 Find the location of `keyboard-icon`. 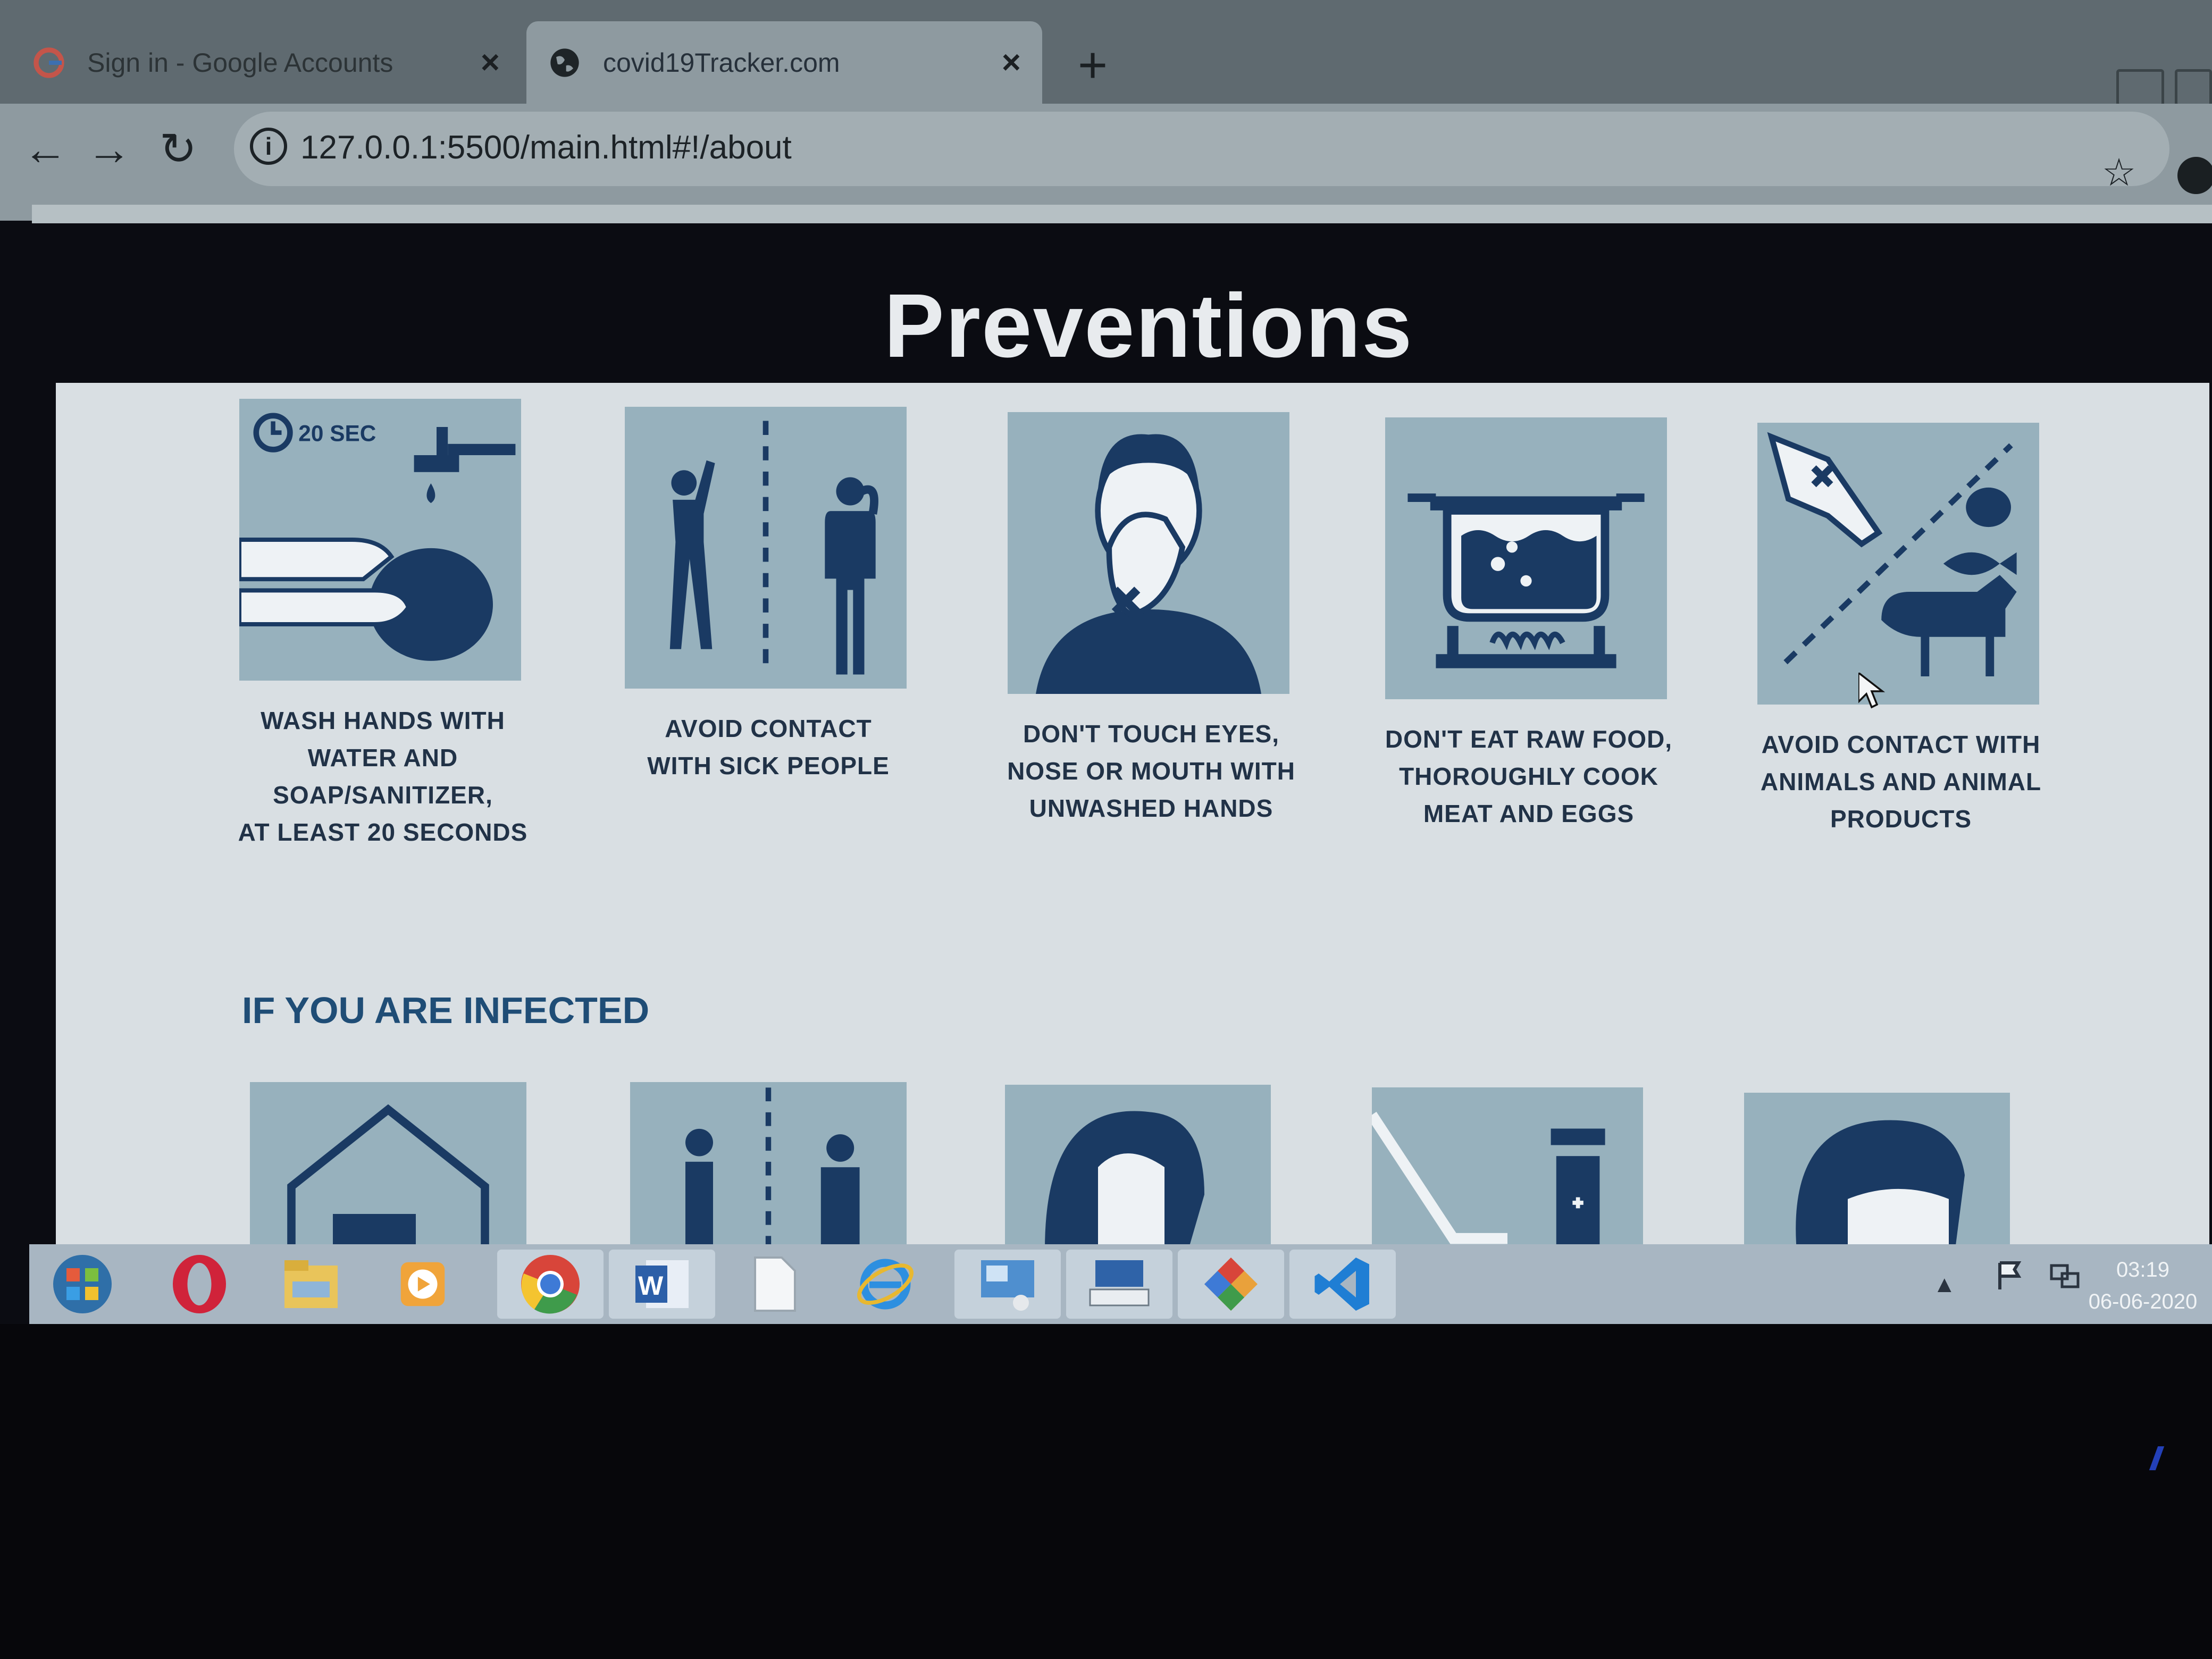

keyboard-icon is located at coordinates (1119, 1284).